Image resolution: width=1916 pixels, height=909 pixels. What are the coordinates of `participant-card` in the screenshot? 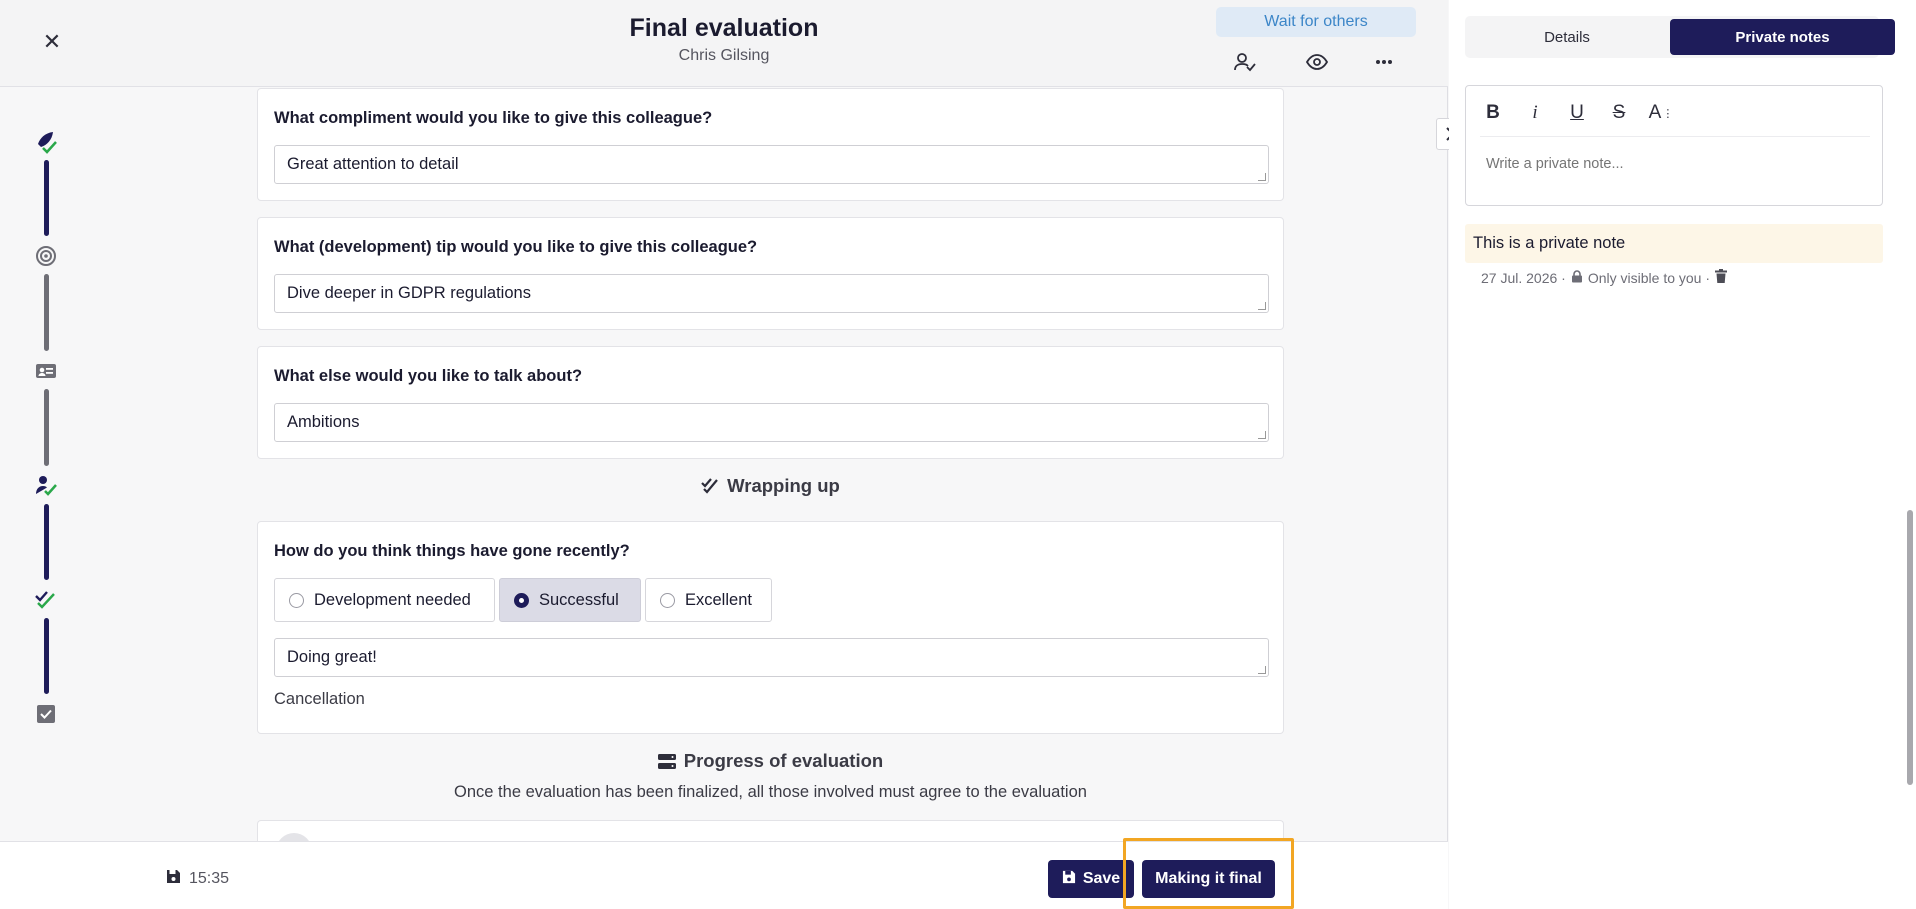 It's located at (770, 844).